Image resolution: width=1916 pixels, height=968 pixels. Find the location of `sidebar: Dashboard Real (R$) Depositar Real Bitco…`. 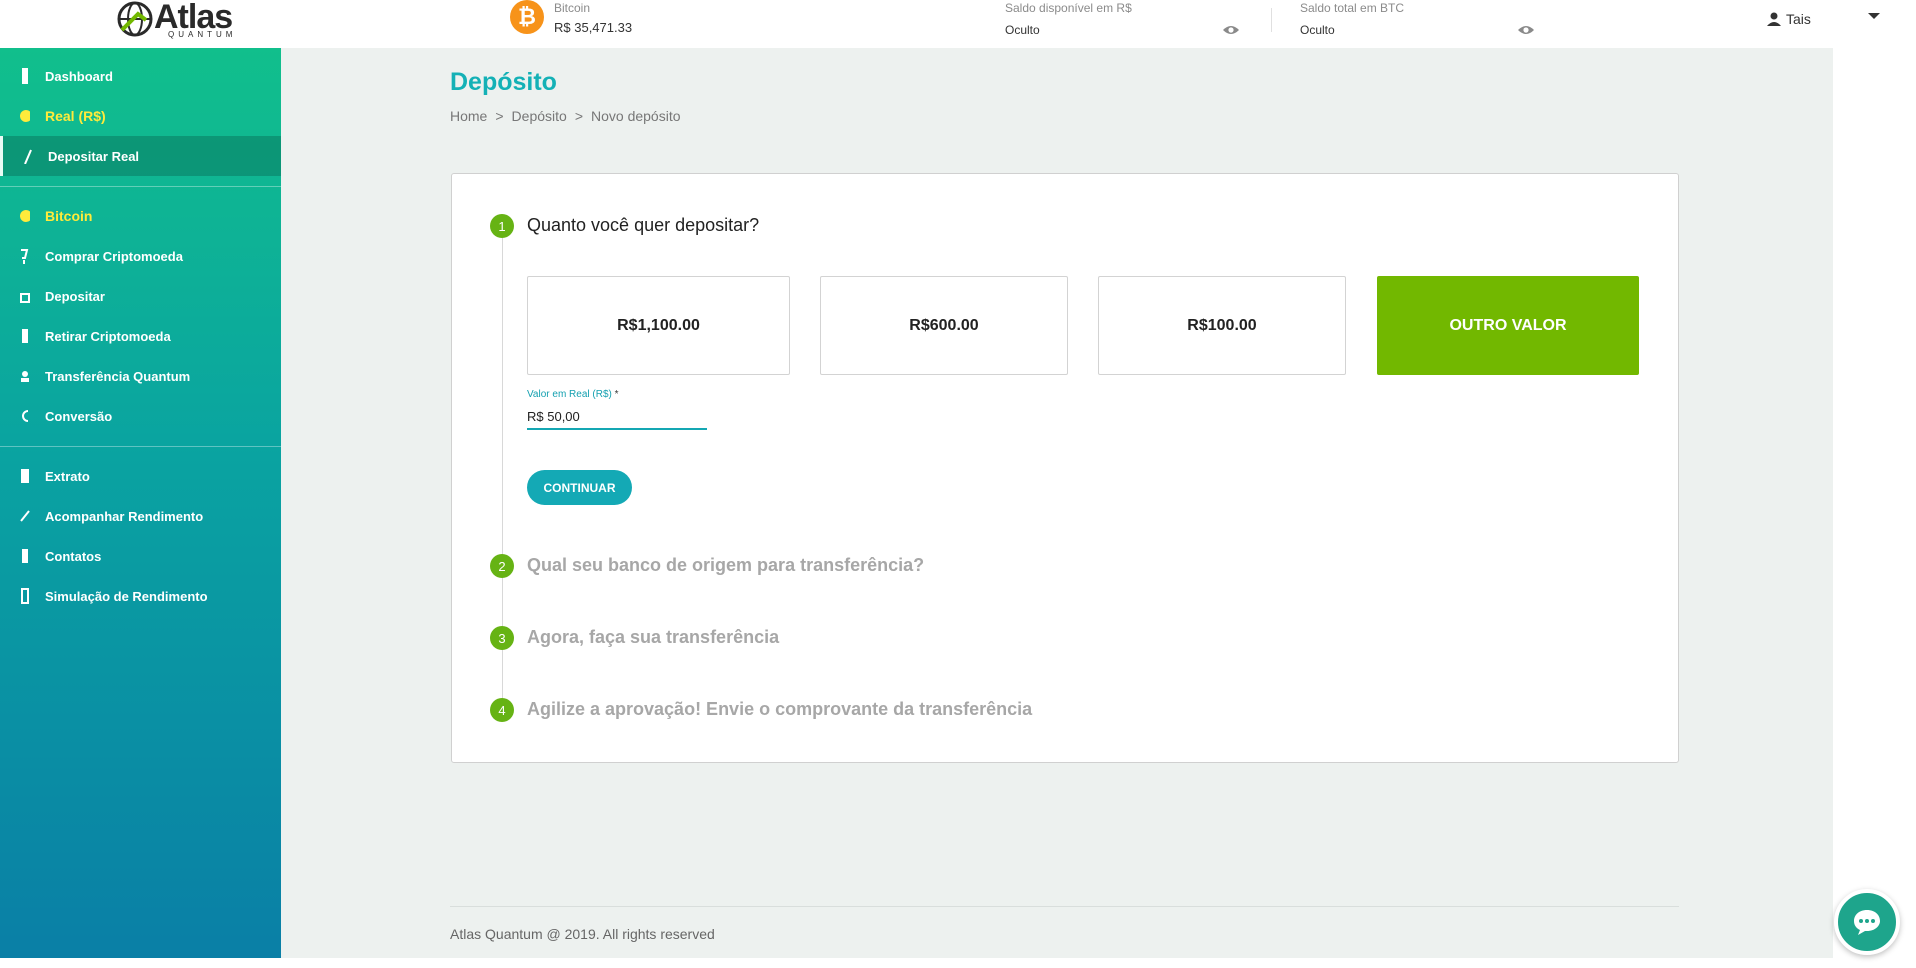

sidebar: Dashboard Real (R$) Depositar Real Bitco… is located at coordinates (140, 503).